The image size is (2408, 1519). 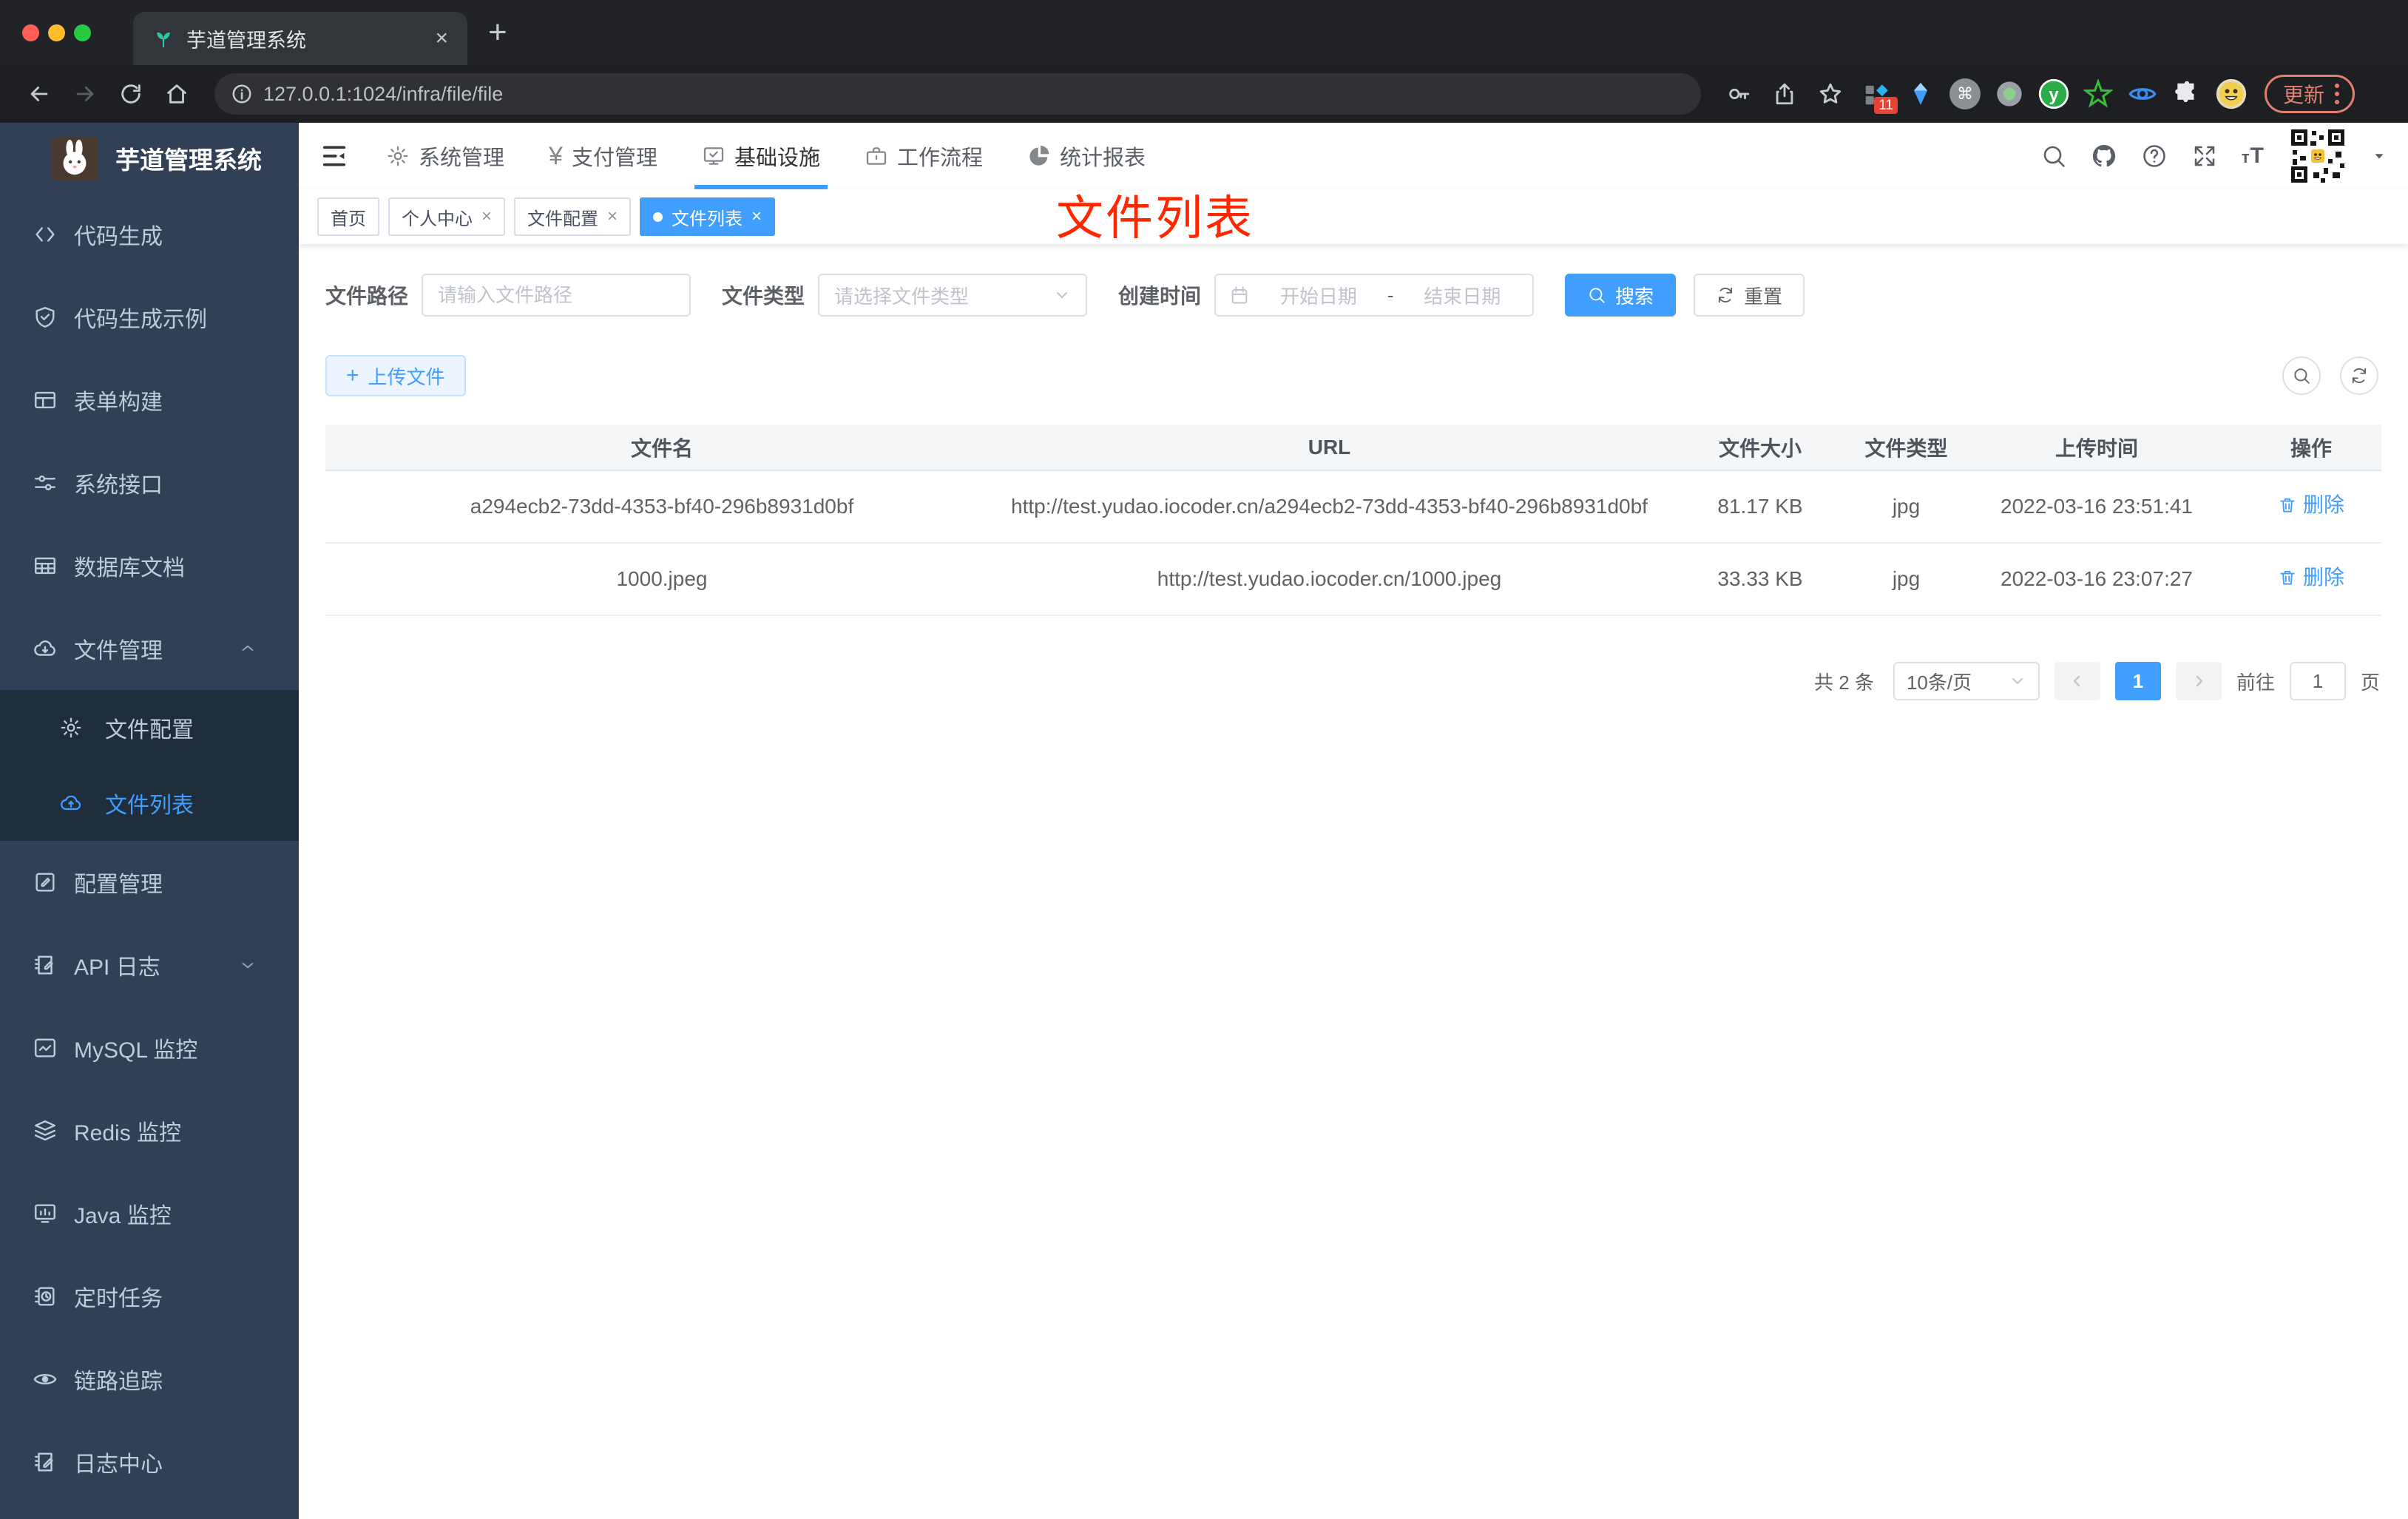 I want to click on url-bar: 127.0.0.1:1024/infra/file/file, so click(x=958, y=94).